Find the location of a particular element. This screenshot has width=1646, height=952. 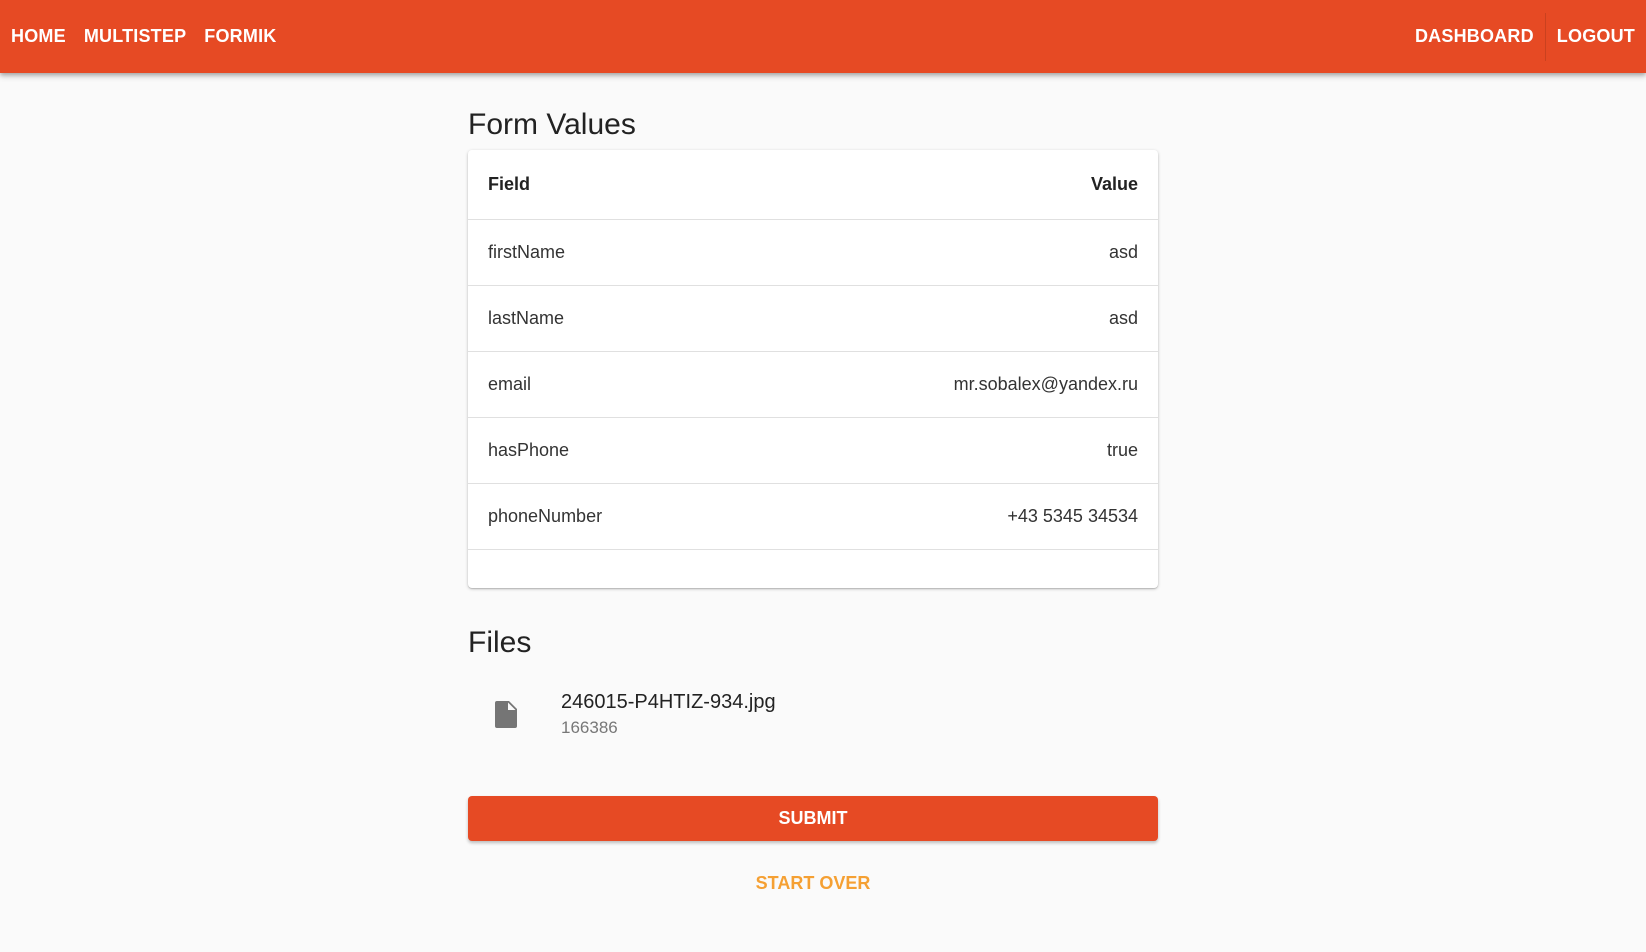

nav-right: DASHBOARD LOGOUT is located at coordinates (1525, 36).